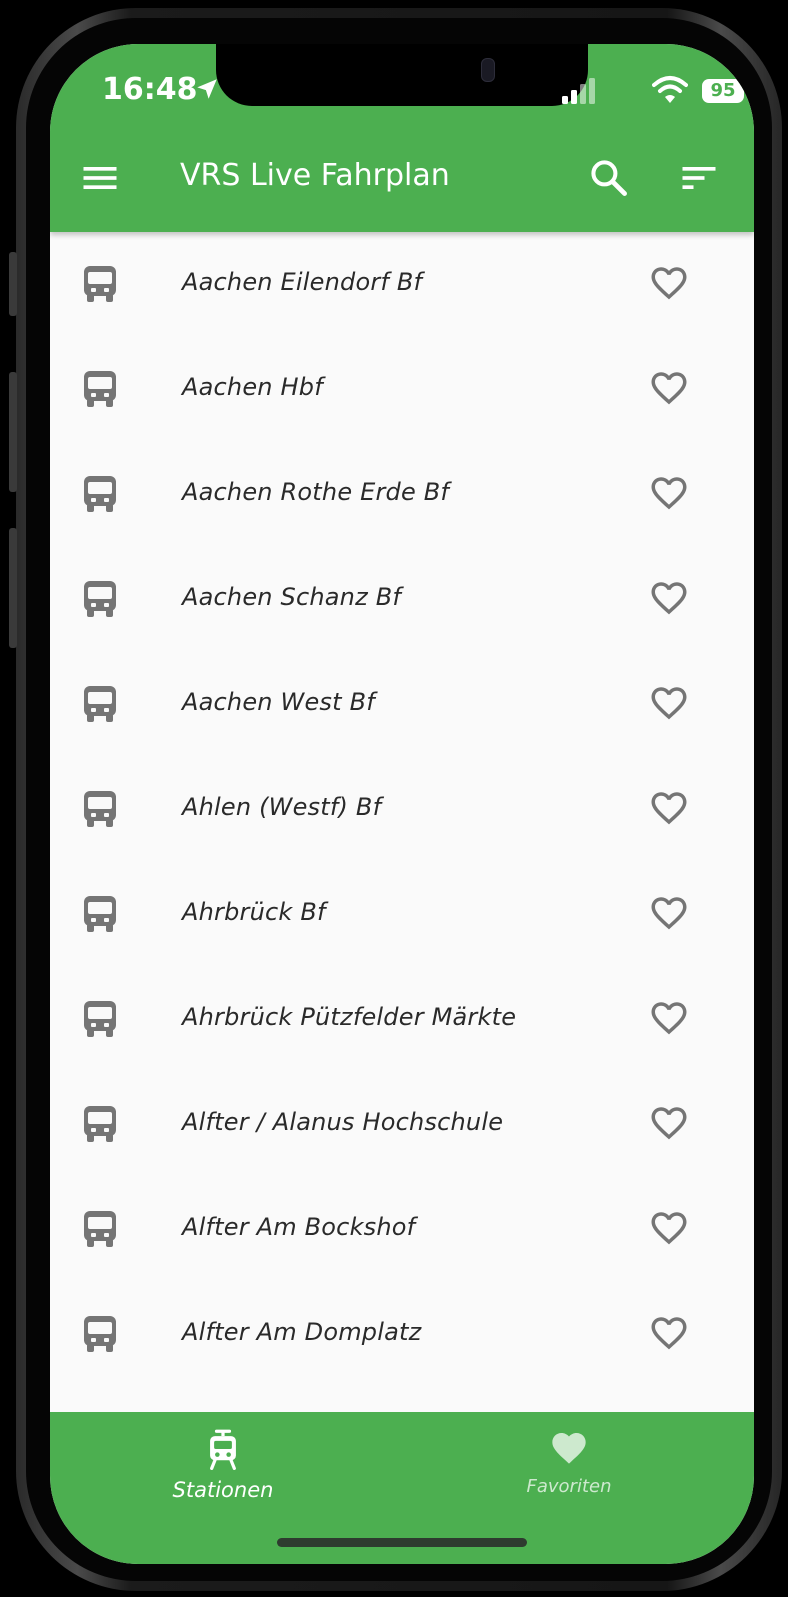  I want to click on station-name: Ahrbrück Pützfelder Märkte, so click(349, 1017).